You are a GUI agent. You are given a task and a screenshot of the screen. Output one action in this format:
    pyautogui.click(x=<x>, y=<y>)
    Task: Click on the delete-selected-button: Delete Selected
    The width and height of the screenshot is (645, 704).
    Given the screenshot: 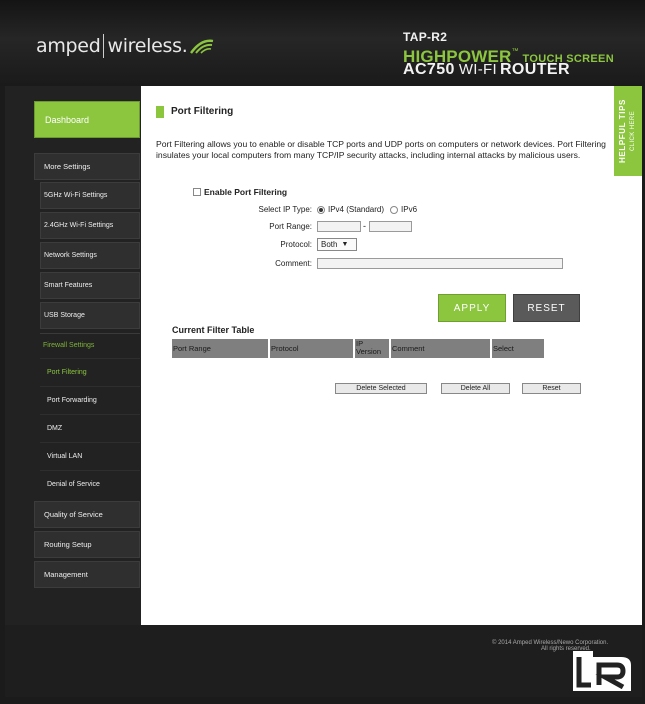 What is the action you would take?
    pyautogui.click(x=381, y=388)
    